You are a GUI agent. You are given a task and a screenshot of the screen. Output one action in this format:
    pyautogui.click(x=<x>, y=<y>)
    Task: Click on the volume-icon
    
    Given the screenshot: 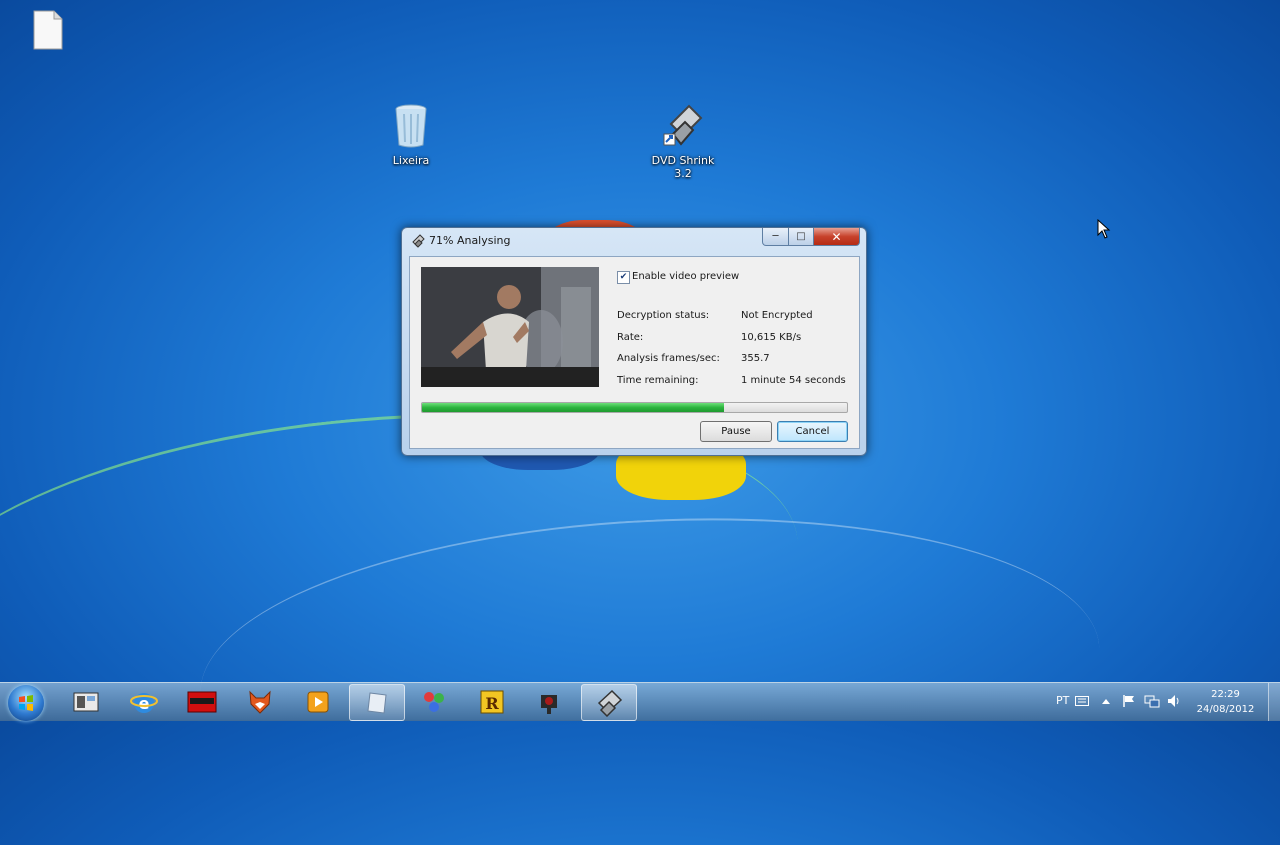 What is the action you would take?
    pyautogui.click(x=1174, y=701)
    